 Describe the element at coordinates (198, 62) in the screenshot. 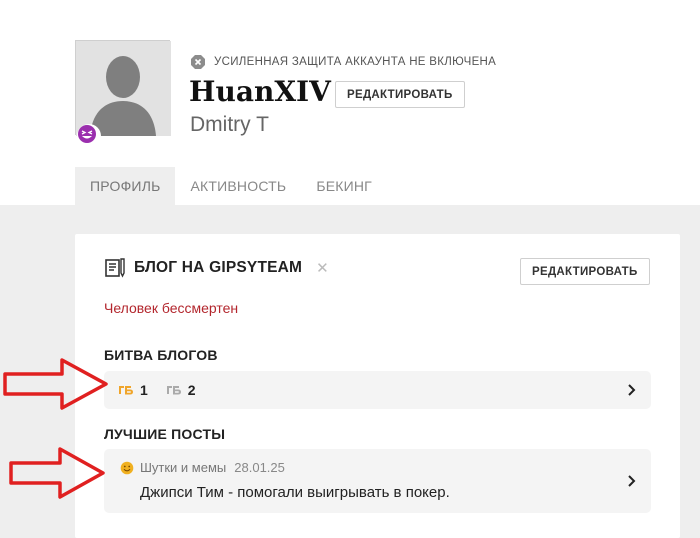

I see `security-off-icon` at that location.